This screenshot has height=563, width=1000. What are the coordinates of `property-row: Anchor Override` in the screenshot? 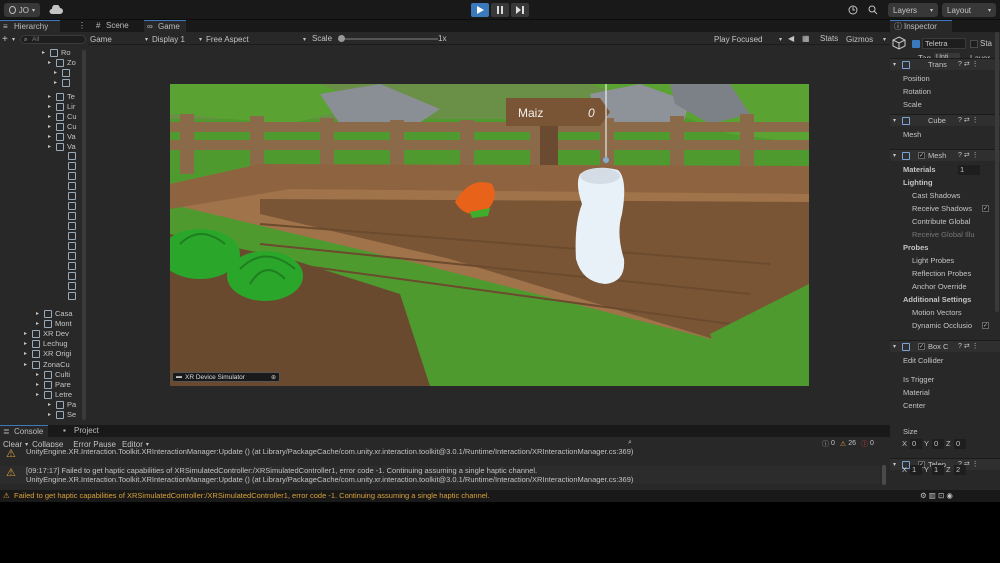 It's located at (945, 287).